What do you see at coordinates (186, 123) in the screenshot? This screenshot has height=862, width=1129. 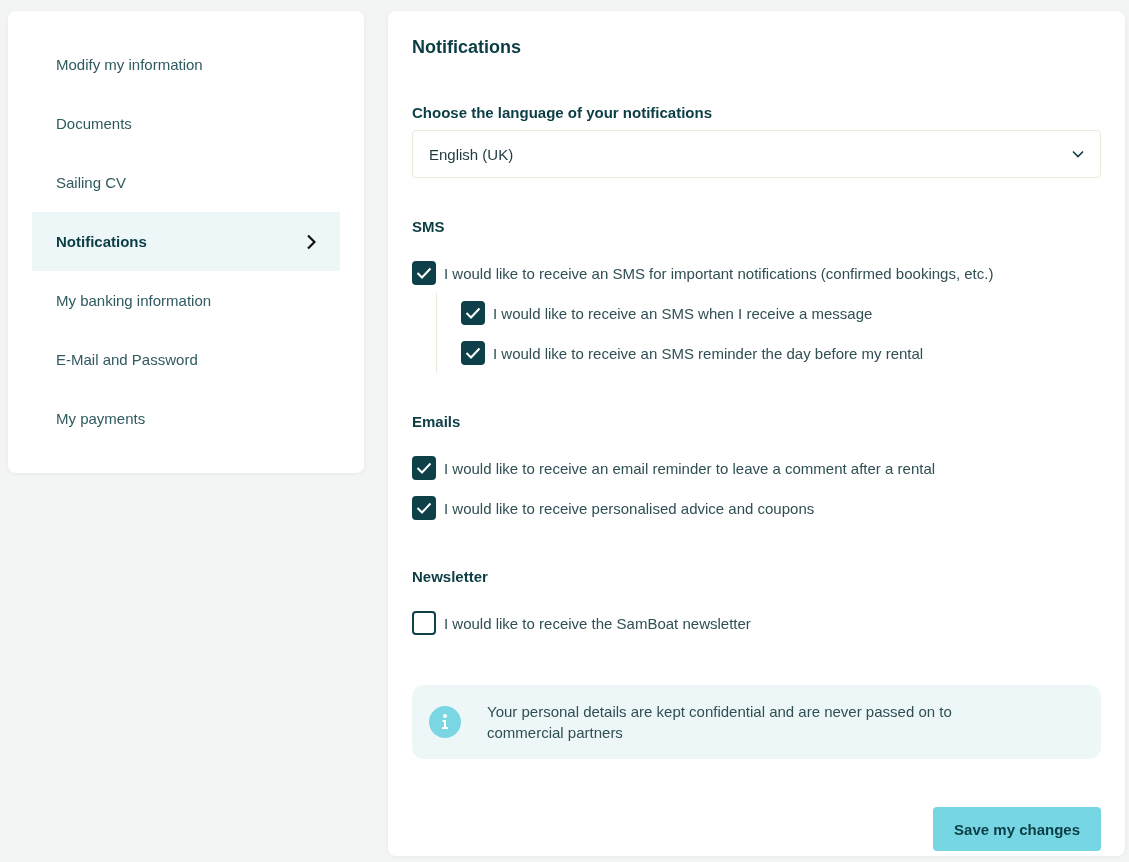 I see `sidebar-item: Documents` at bounding box center [186, 123].